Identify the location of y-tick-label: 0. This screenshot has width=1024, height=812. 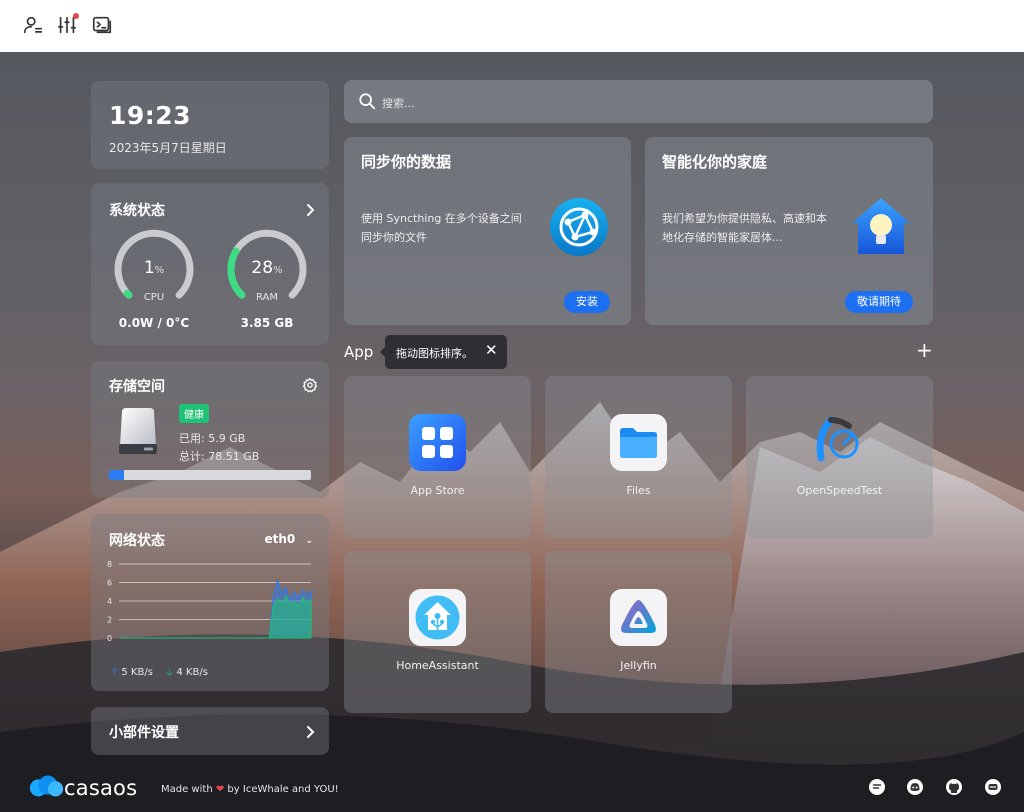
(109, 638).